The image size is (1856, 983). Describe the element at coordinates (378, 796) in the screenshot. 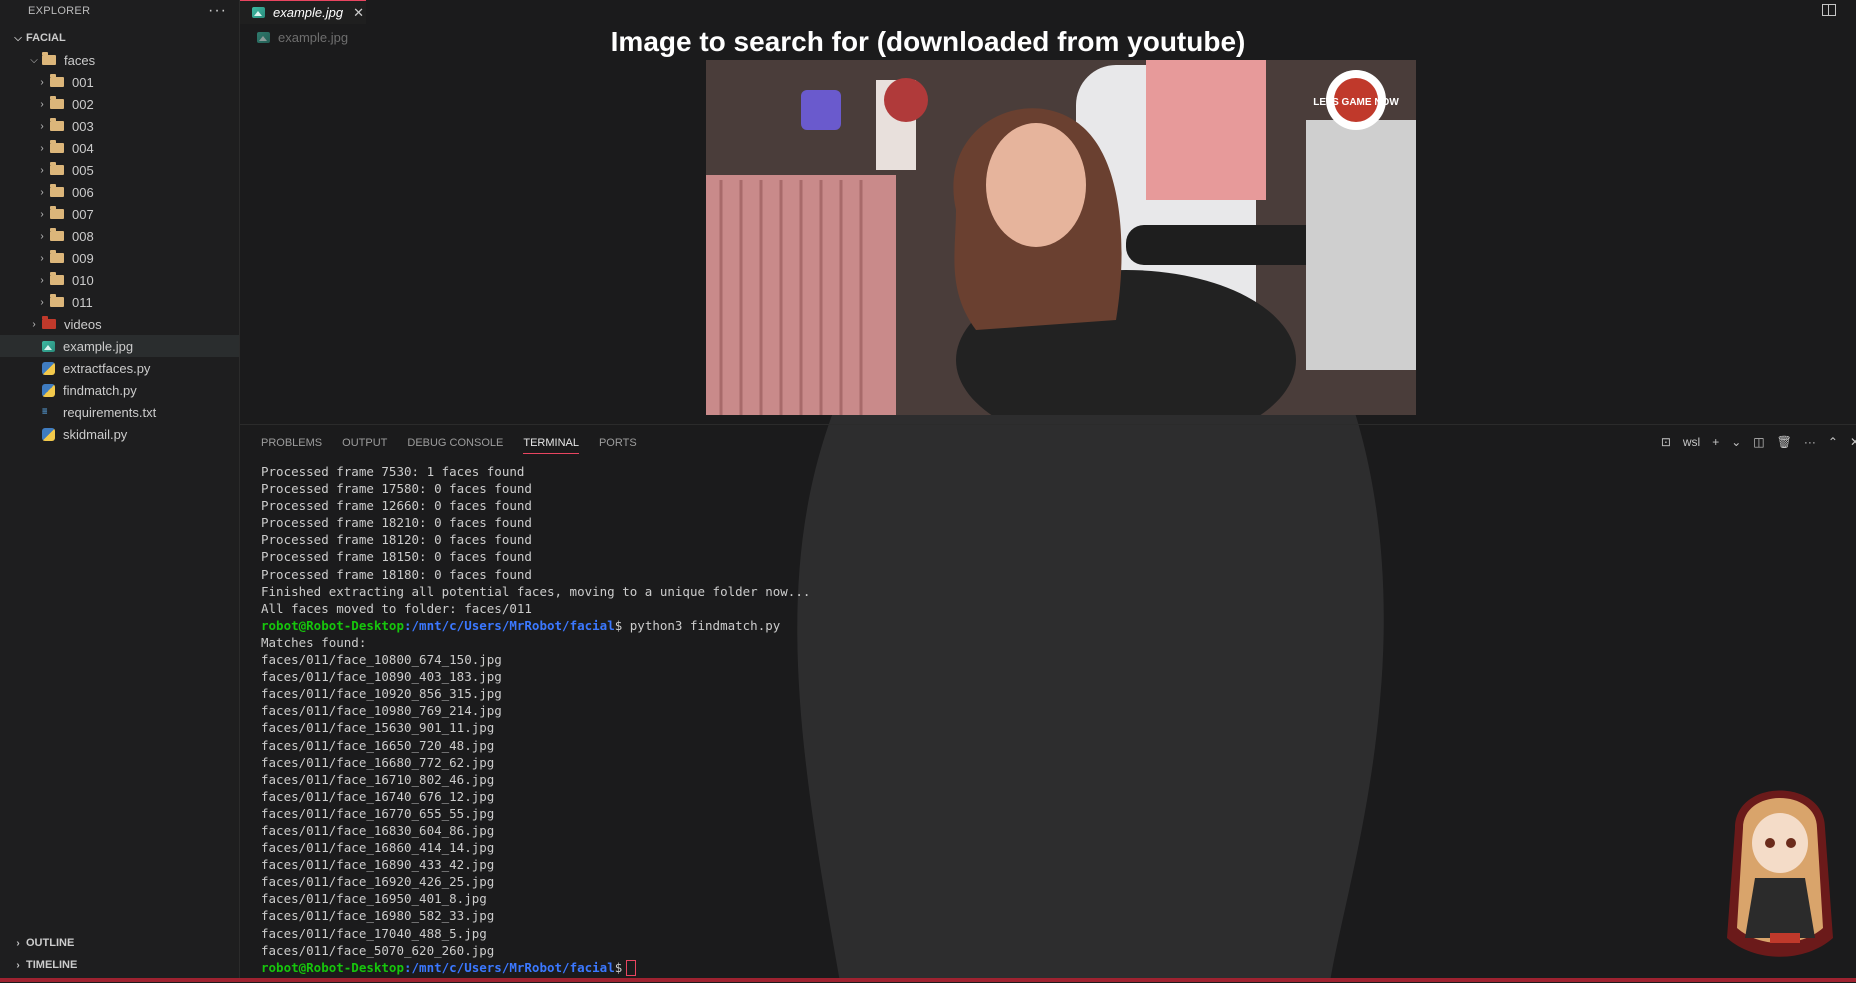

I see `terminal-line: faces/011/face_16740_676_12.jpg` at that location.